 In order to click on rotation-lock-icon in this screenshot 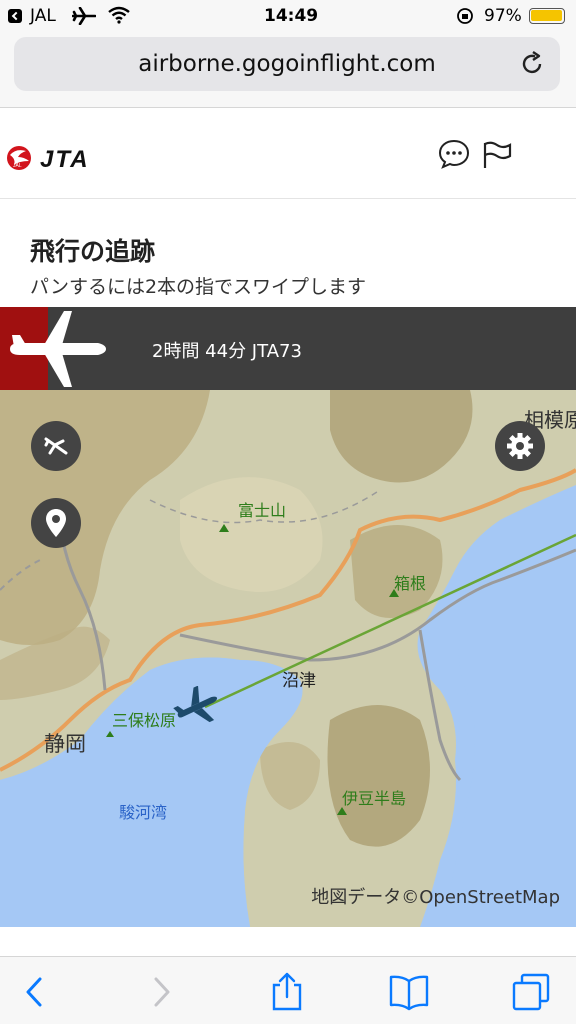, I will do `click(465, 16)`.